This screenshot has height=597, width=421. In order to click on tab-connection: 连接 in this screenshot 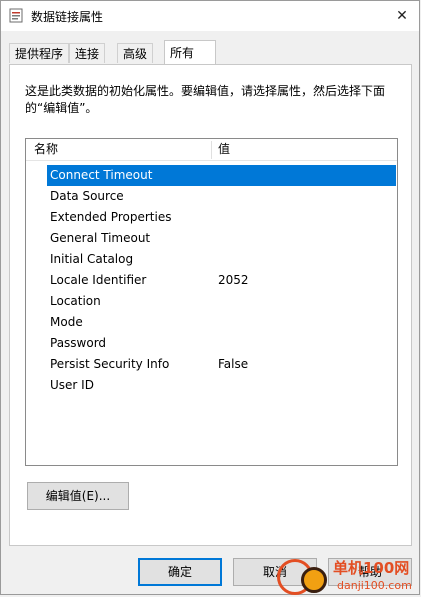, I will do `click(87, 53)`.